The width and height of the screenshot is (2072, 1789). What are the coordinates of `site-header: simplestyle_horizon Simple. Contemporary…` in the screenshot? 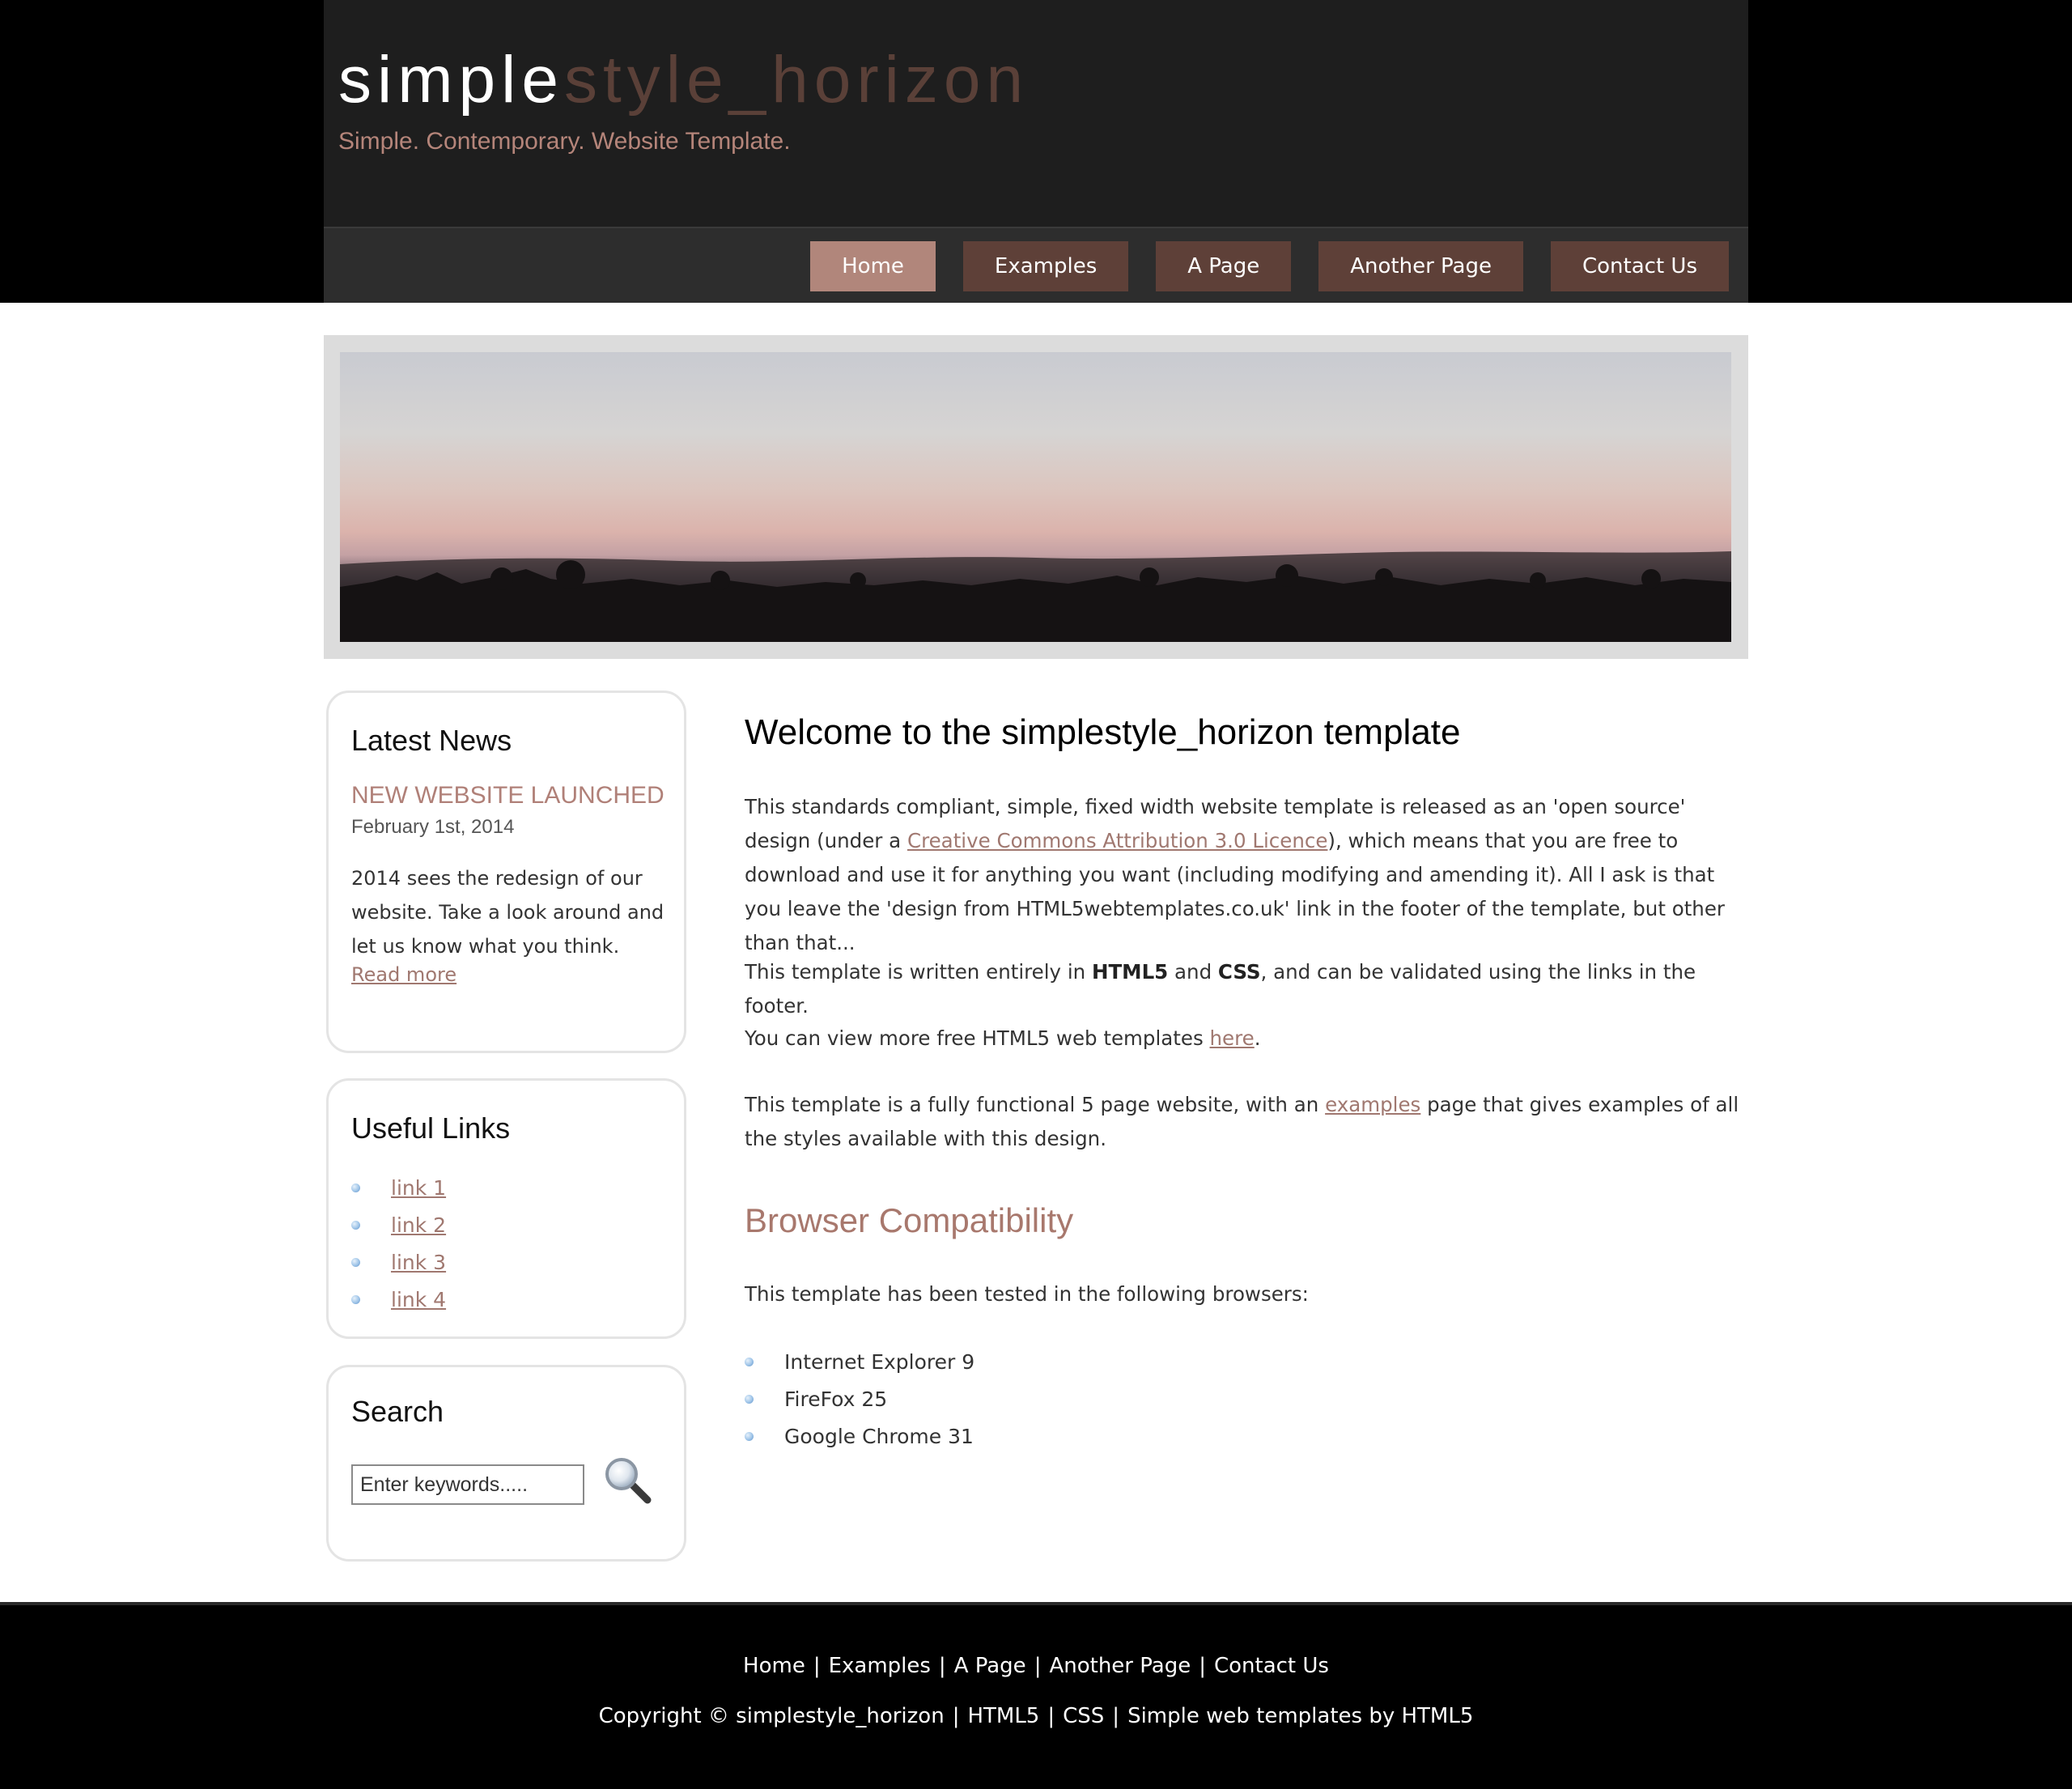 It's located at (1036, 151).